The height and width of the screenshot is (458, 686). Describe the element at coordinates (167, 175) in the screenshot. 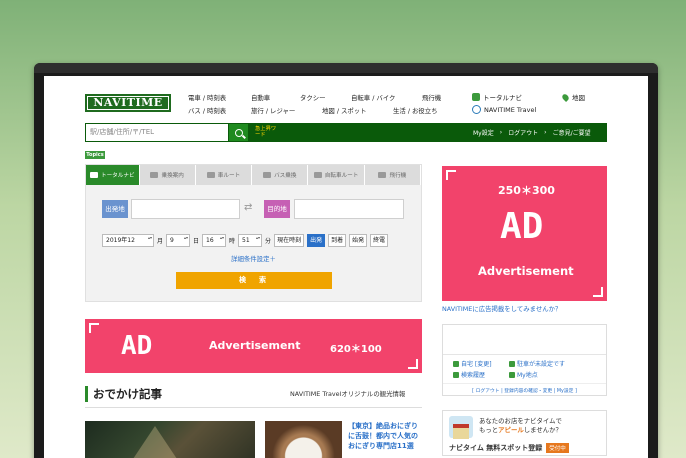

I see `tab-transit: 乗換案内` at that location.